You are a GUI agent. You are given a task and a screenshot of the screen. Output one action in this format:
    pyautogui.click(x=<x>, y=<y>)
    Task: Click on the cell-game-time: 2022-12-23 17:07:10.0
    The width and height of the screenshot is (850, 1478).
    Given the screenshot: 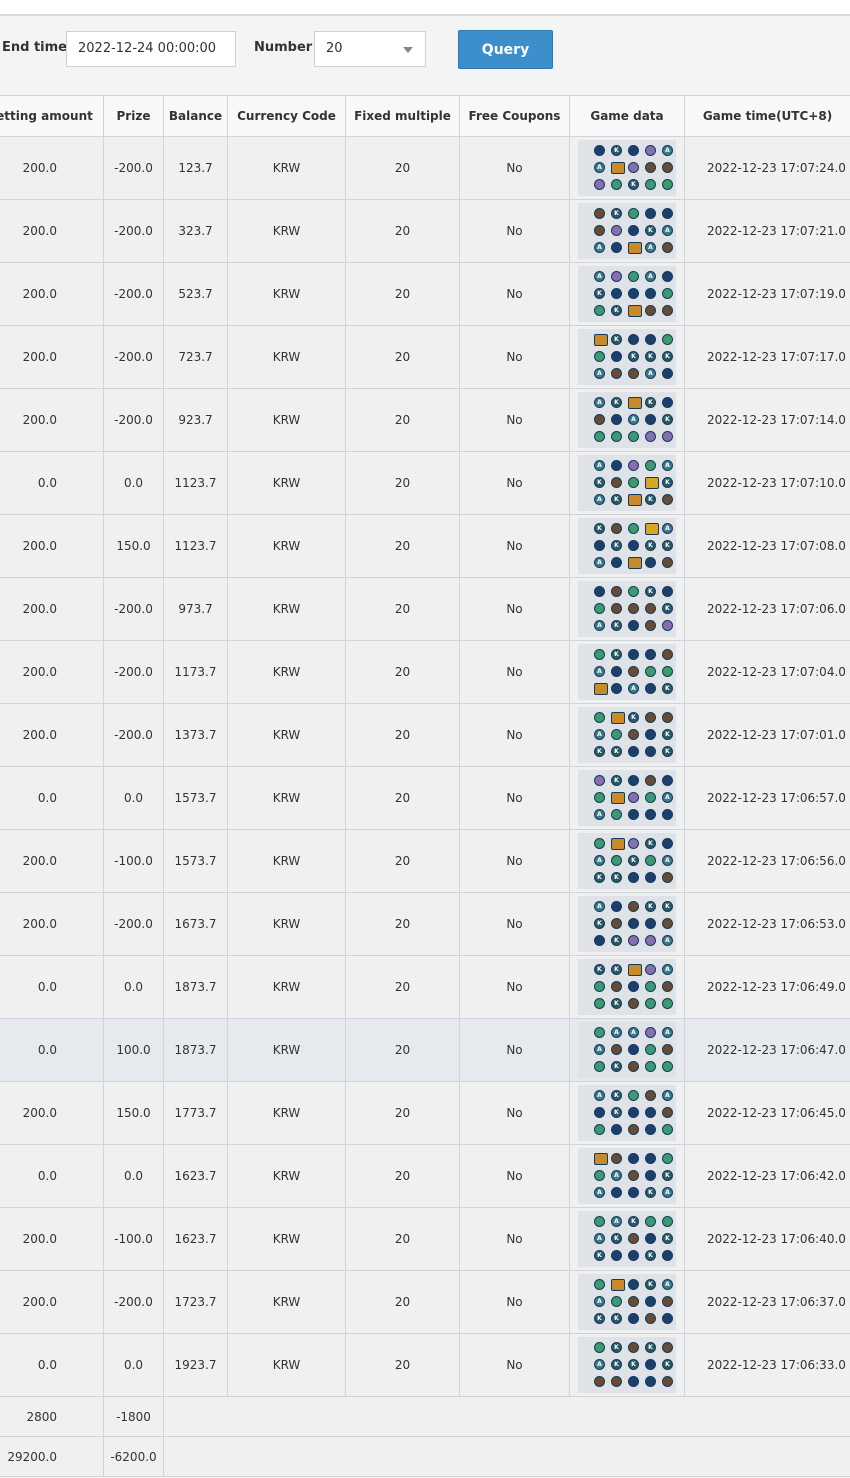 What is the action you would take?
    pyautogui.click(x=767, y=483)
    